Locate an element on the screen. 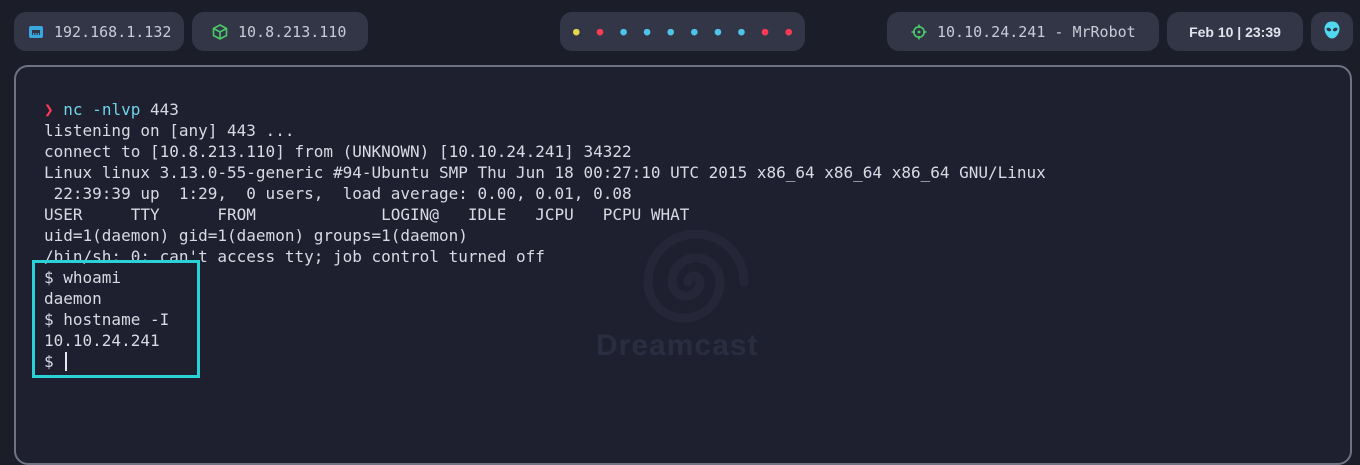  command-text: nc -nlvp is located at coordinates (102, 109).